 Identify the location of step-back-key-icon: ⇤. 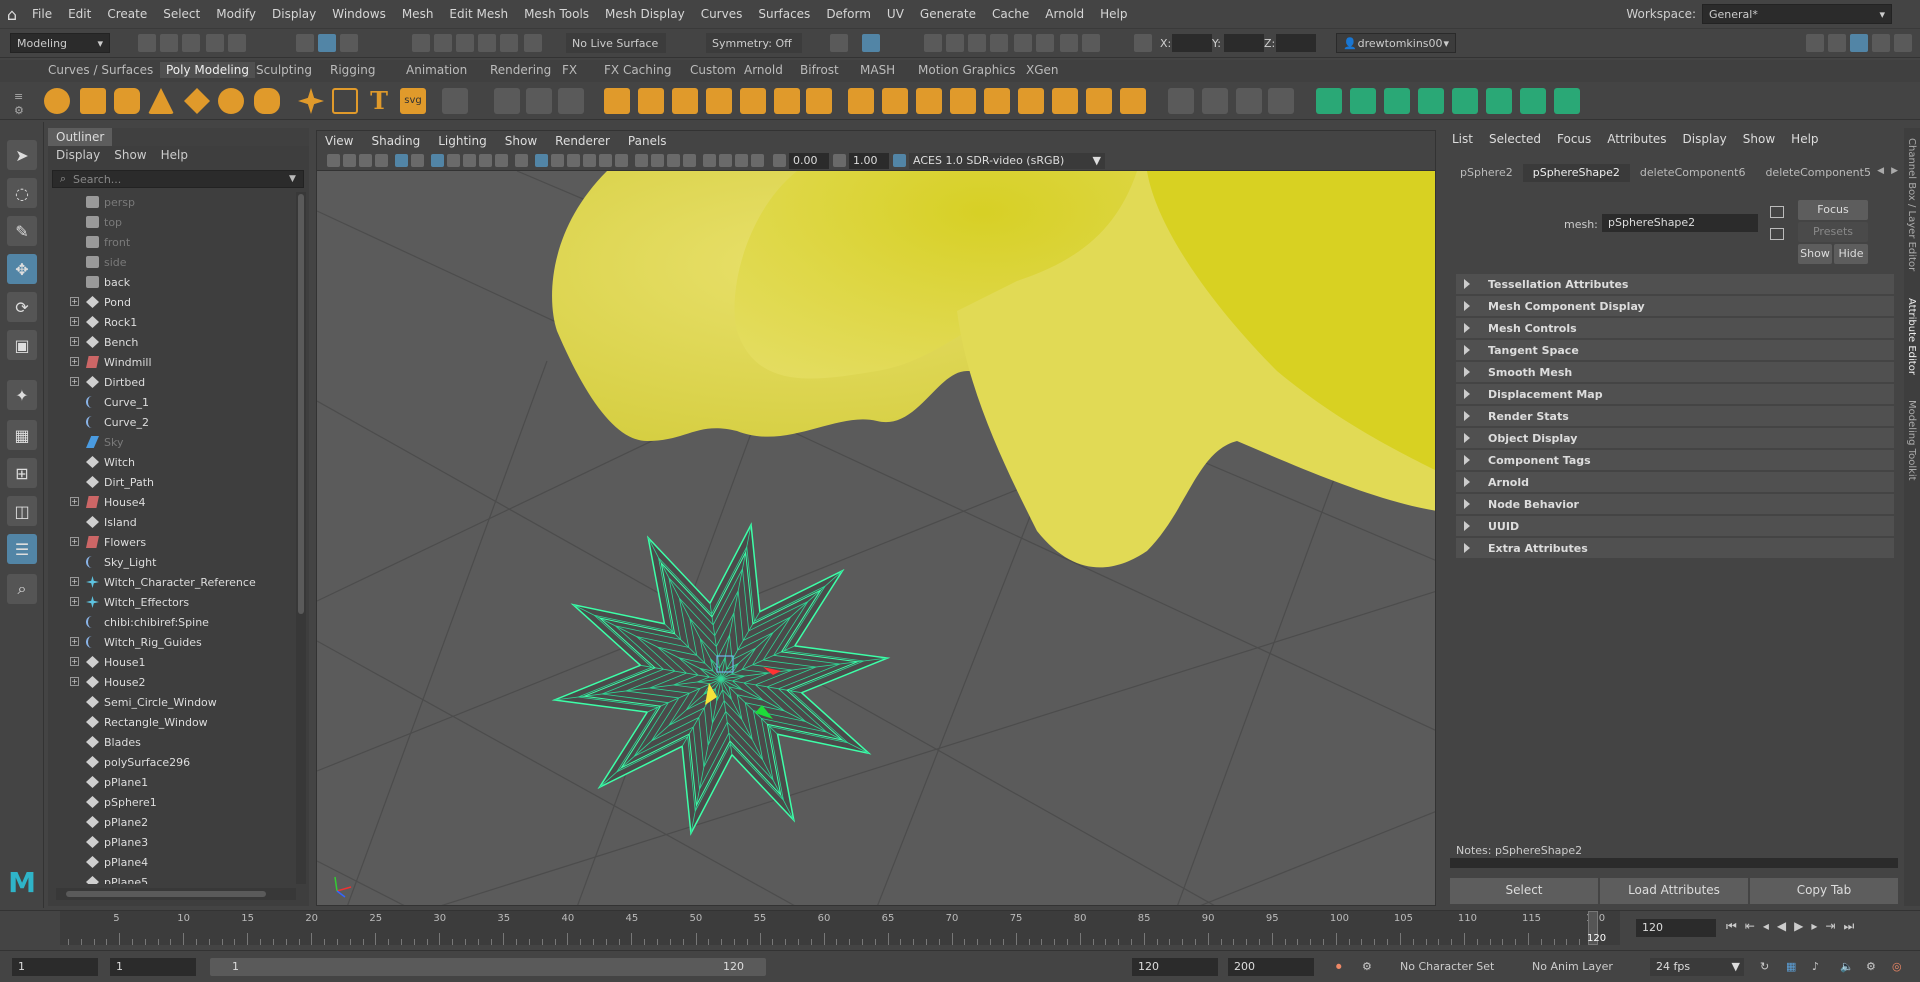
(1750, 926).